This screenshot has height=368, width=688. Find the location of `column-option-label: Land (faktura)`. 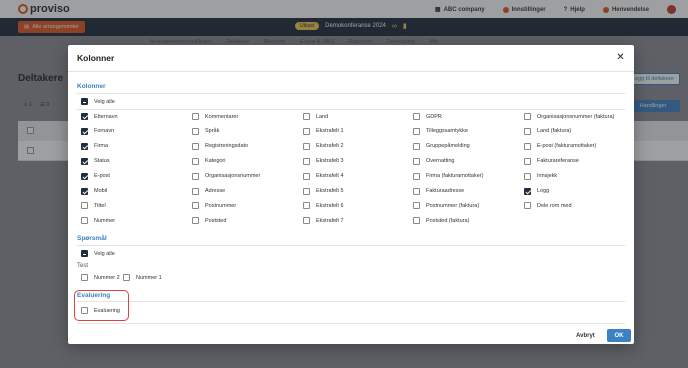

column-option-label: Land (faktura) is located at coordinates (554, 131).